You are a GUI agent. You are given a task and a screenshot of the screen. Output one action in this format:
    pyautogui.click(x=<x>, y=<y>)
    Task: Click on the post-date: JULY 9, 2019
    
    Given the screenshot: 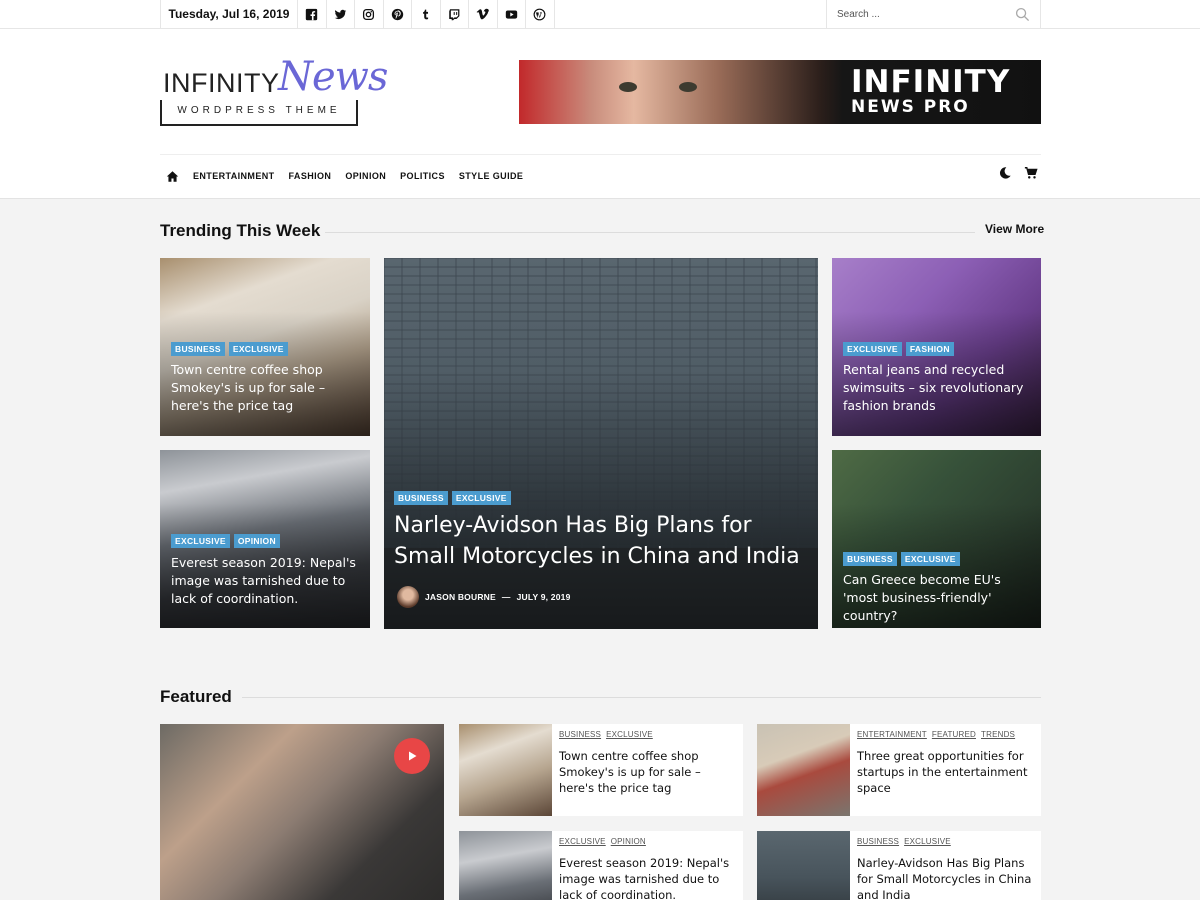 What is the action you would take?
    pyautogui.click(x=543, y=597)
    